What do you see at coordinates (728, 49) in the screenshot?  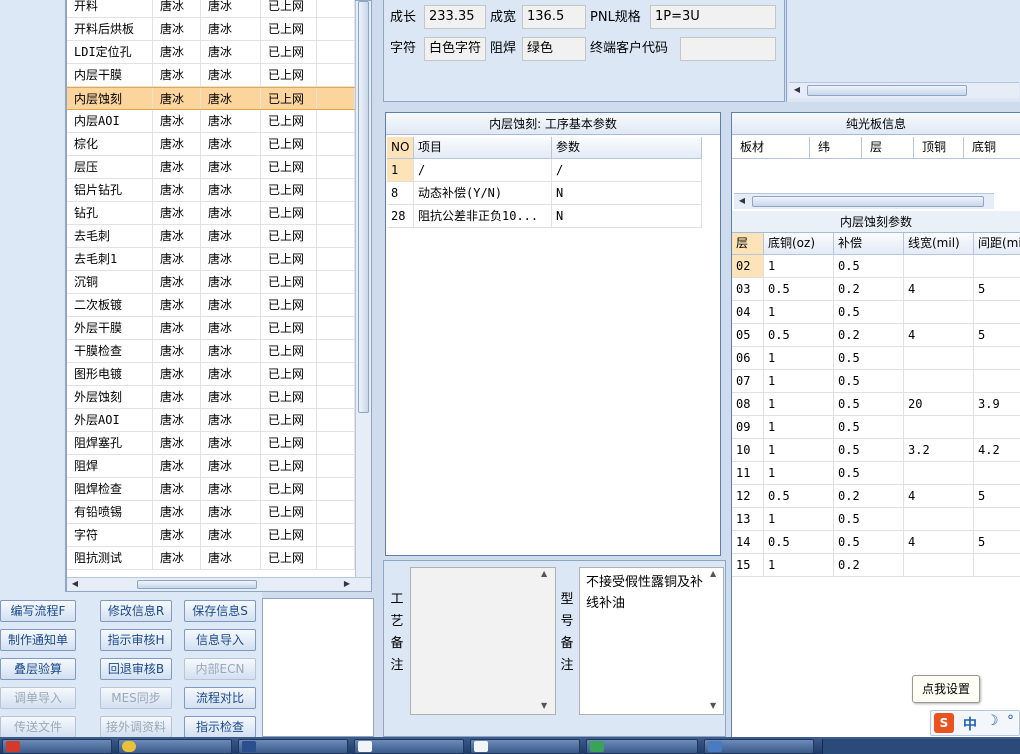 I see `customer-code-field` at bounding box center [728, 49].